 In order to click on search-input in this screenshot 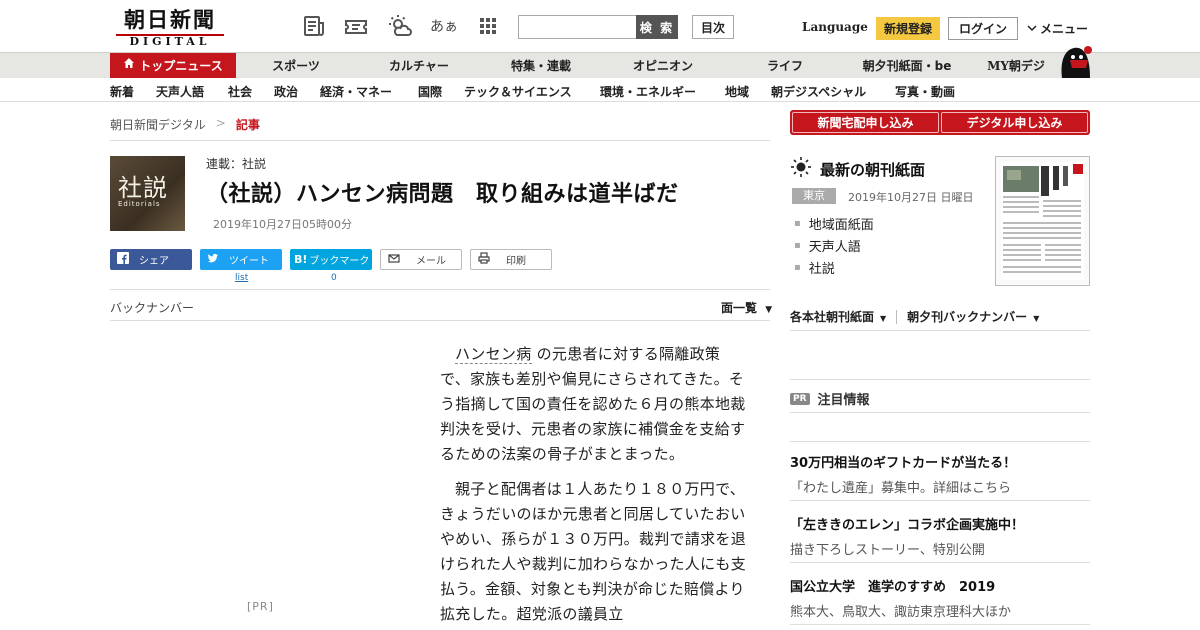, I will do `click(577, 27)`.